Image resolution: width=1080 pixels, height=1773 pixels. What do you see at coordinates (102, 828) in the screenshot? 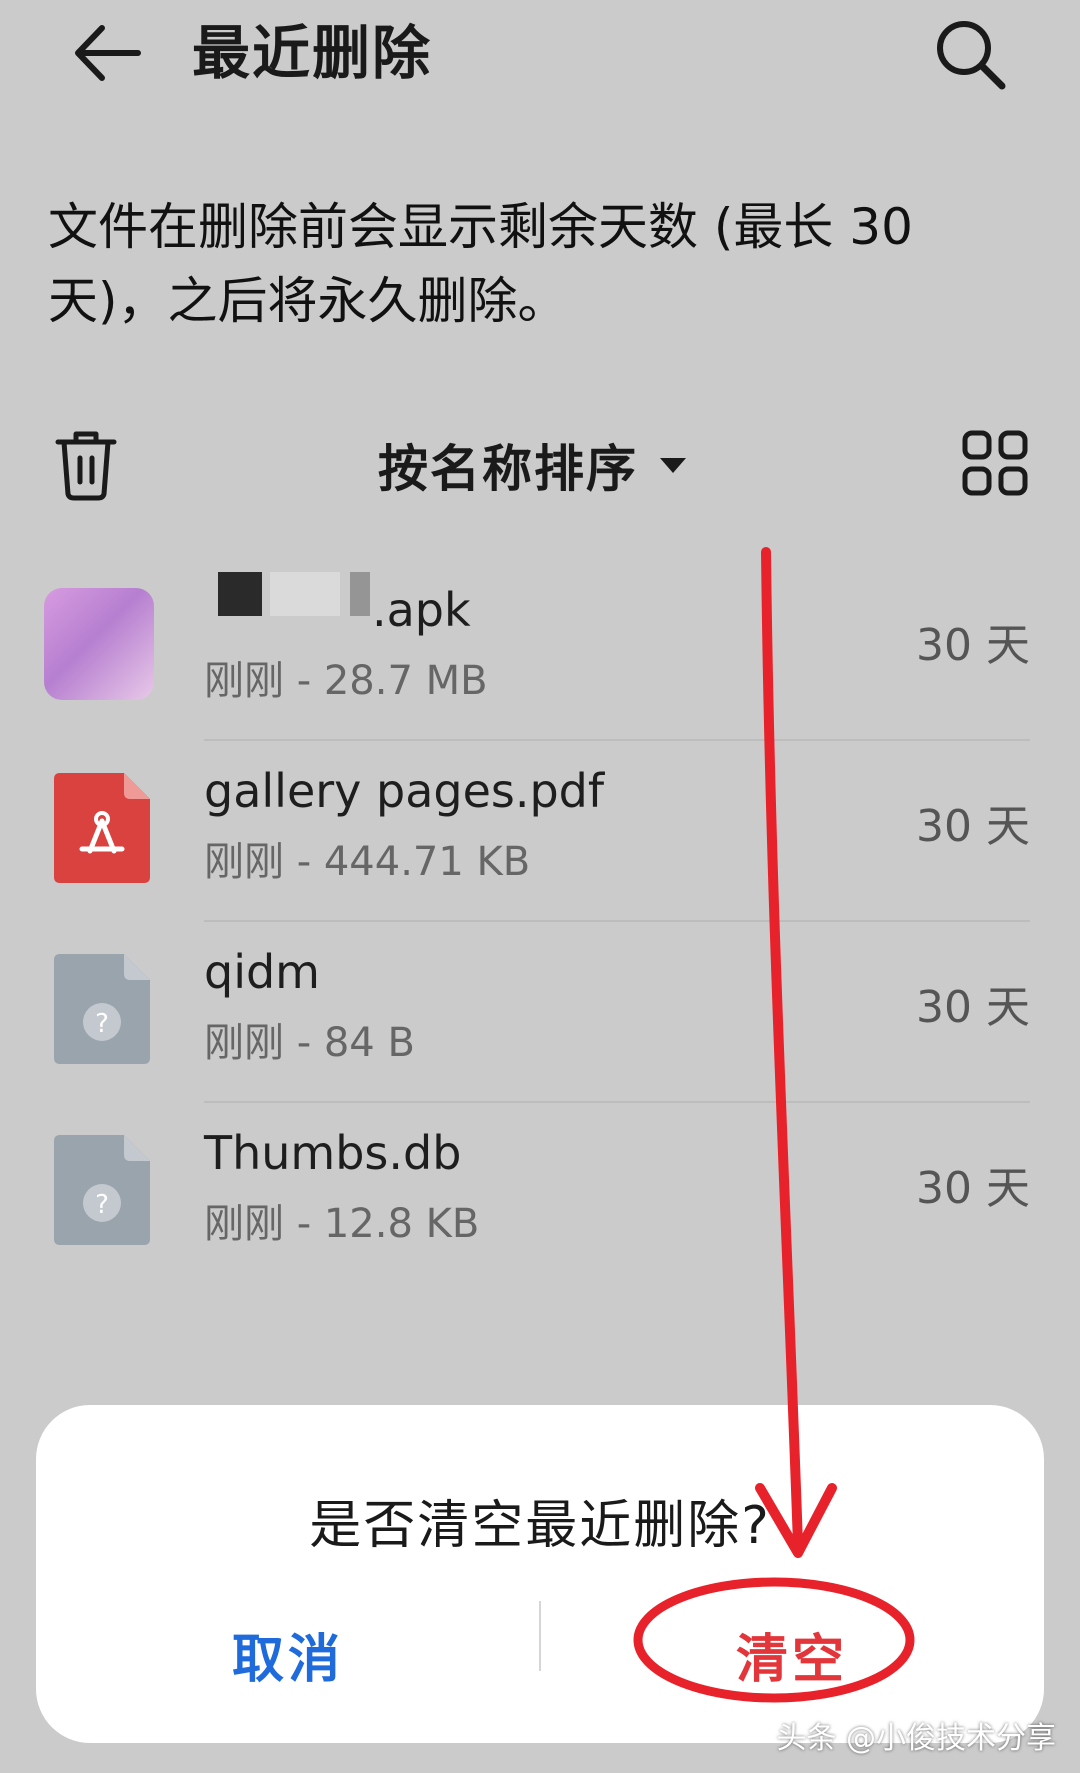
I see `pdf-file-icon` at bounding box center [102, 828].